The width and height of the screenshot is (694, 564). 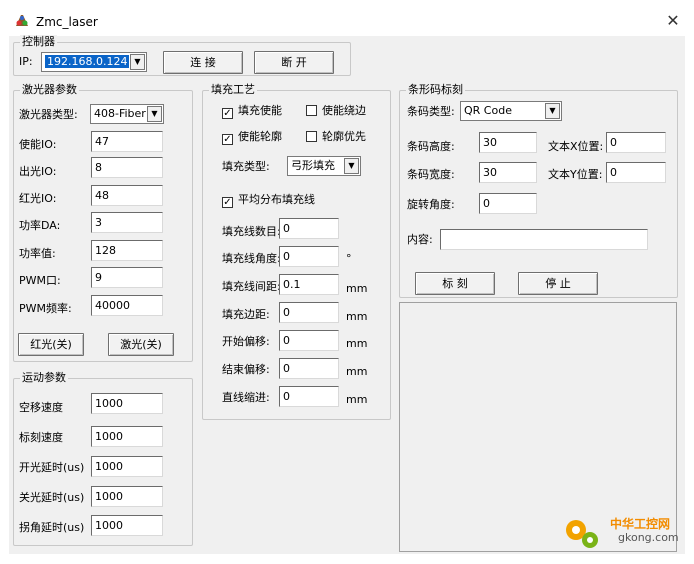 I want to click on on-delay-input: 1000, so click(x=127, y=466).